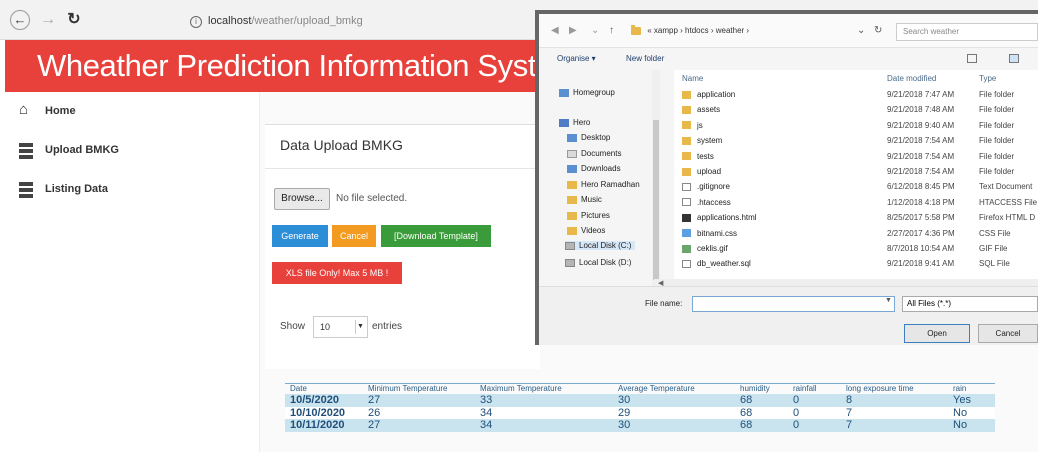 The height and width of the screenshot is (452, 1038). What do you see at coordinates (805, 388) in the screenshot?
I see `column-header: rainfall` at bounding box center [805, 388].